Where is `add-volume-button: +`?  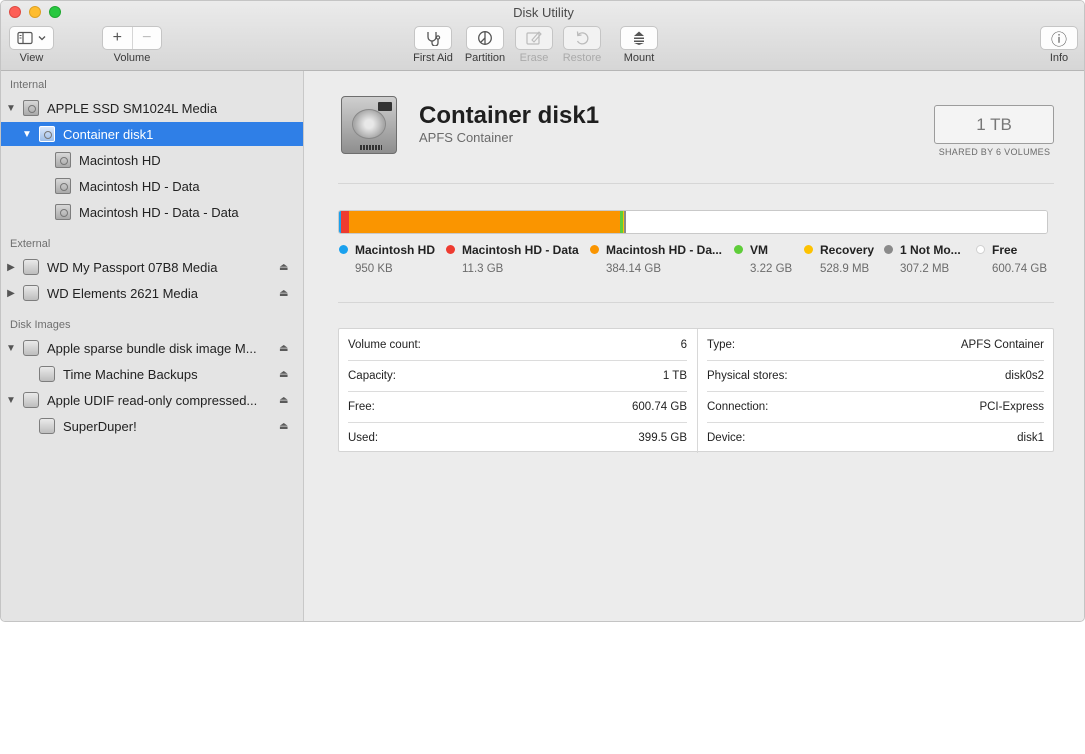
add-volume-button: + is located at coordinates (117, 38).